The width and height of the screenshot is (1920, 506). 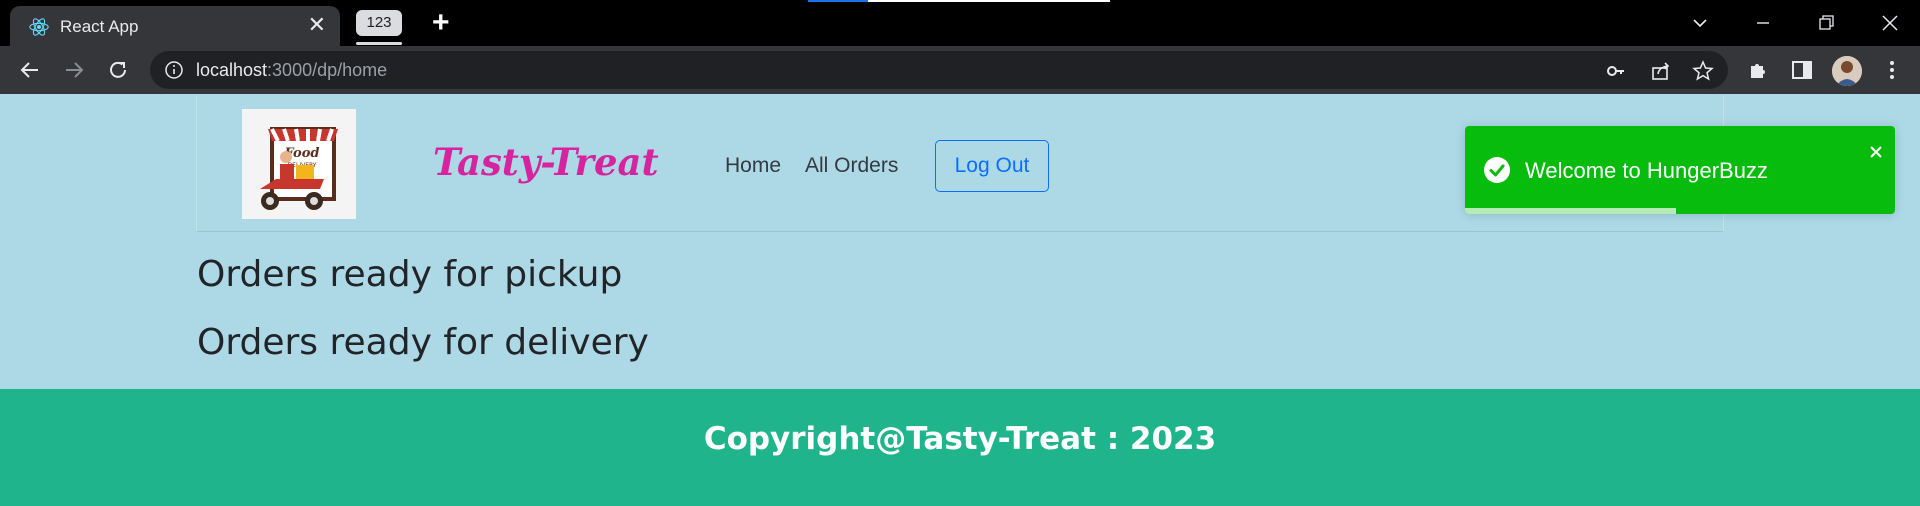 I want to click on brand-title: Tasty-Treat, so click(x=546, y=162).